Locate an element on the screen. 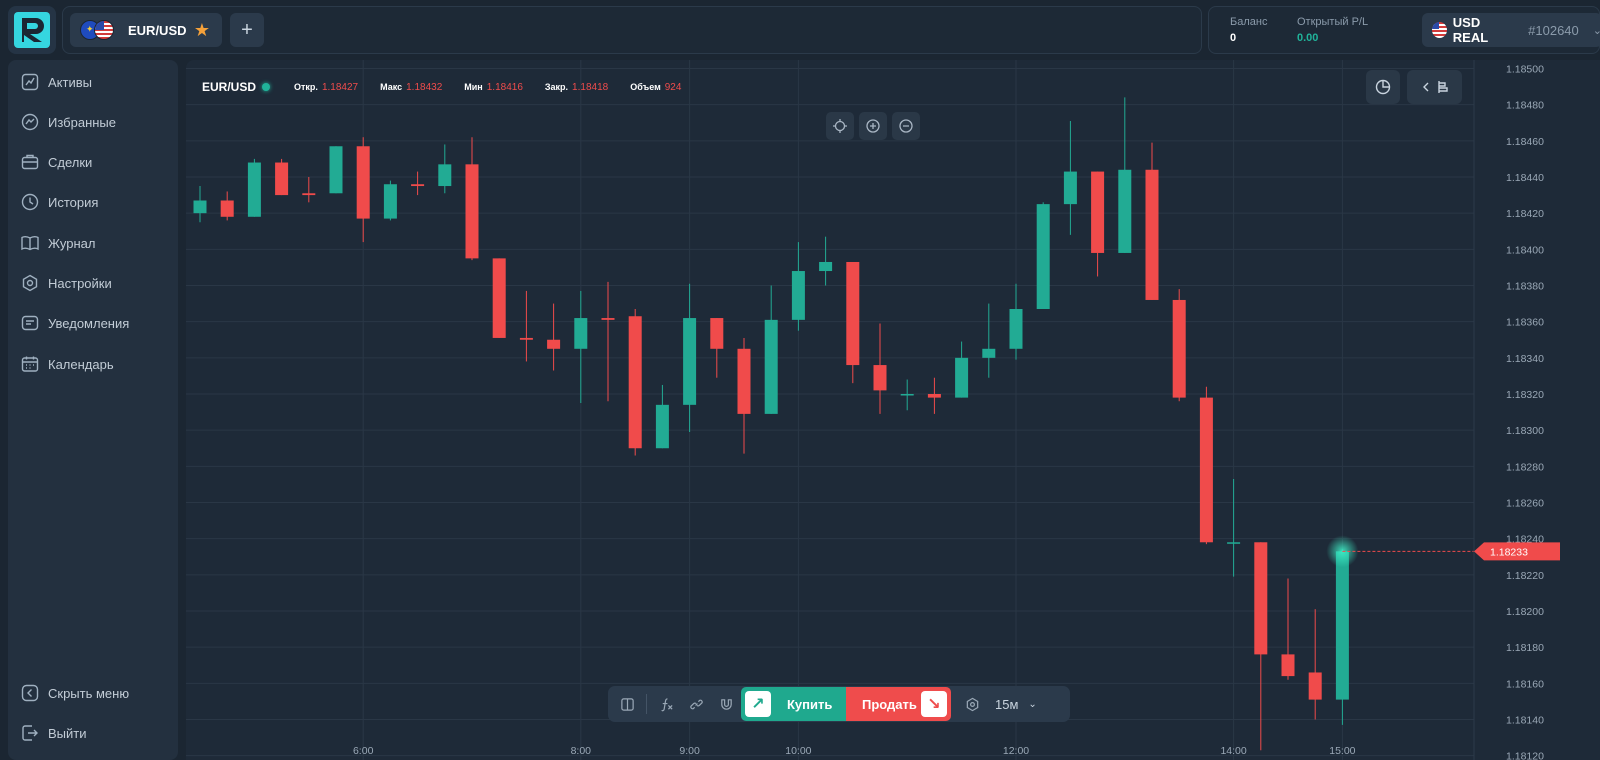  ohlc-symbol: EUR/USD is located at coordinates (229, 87).